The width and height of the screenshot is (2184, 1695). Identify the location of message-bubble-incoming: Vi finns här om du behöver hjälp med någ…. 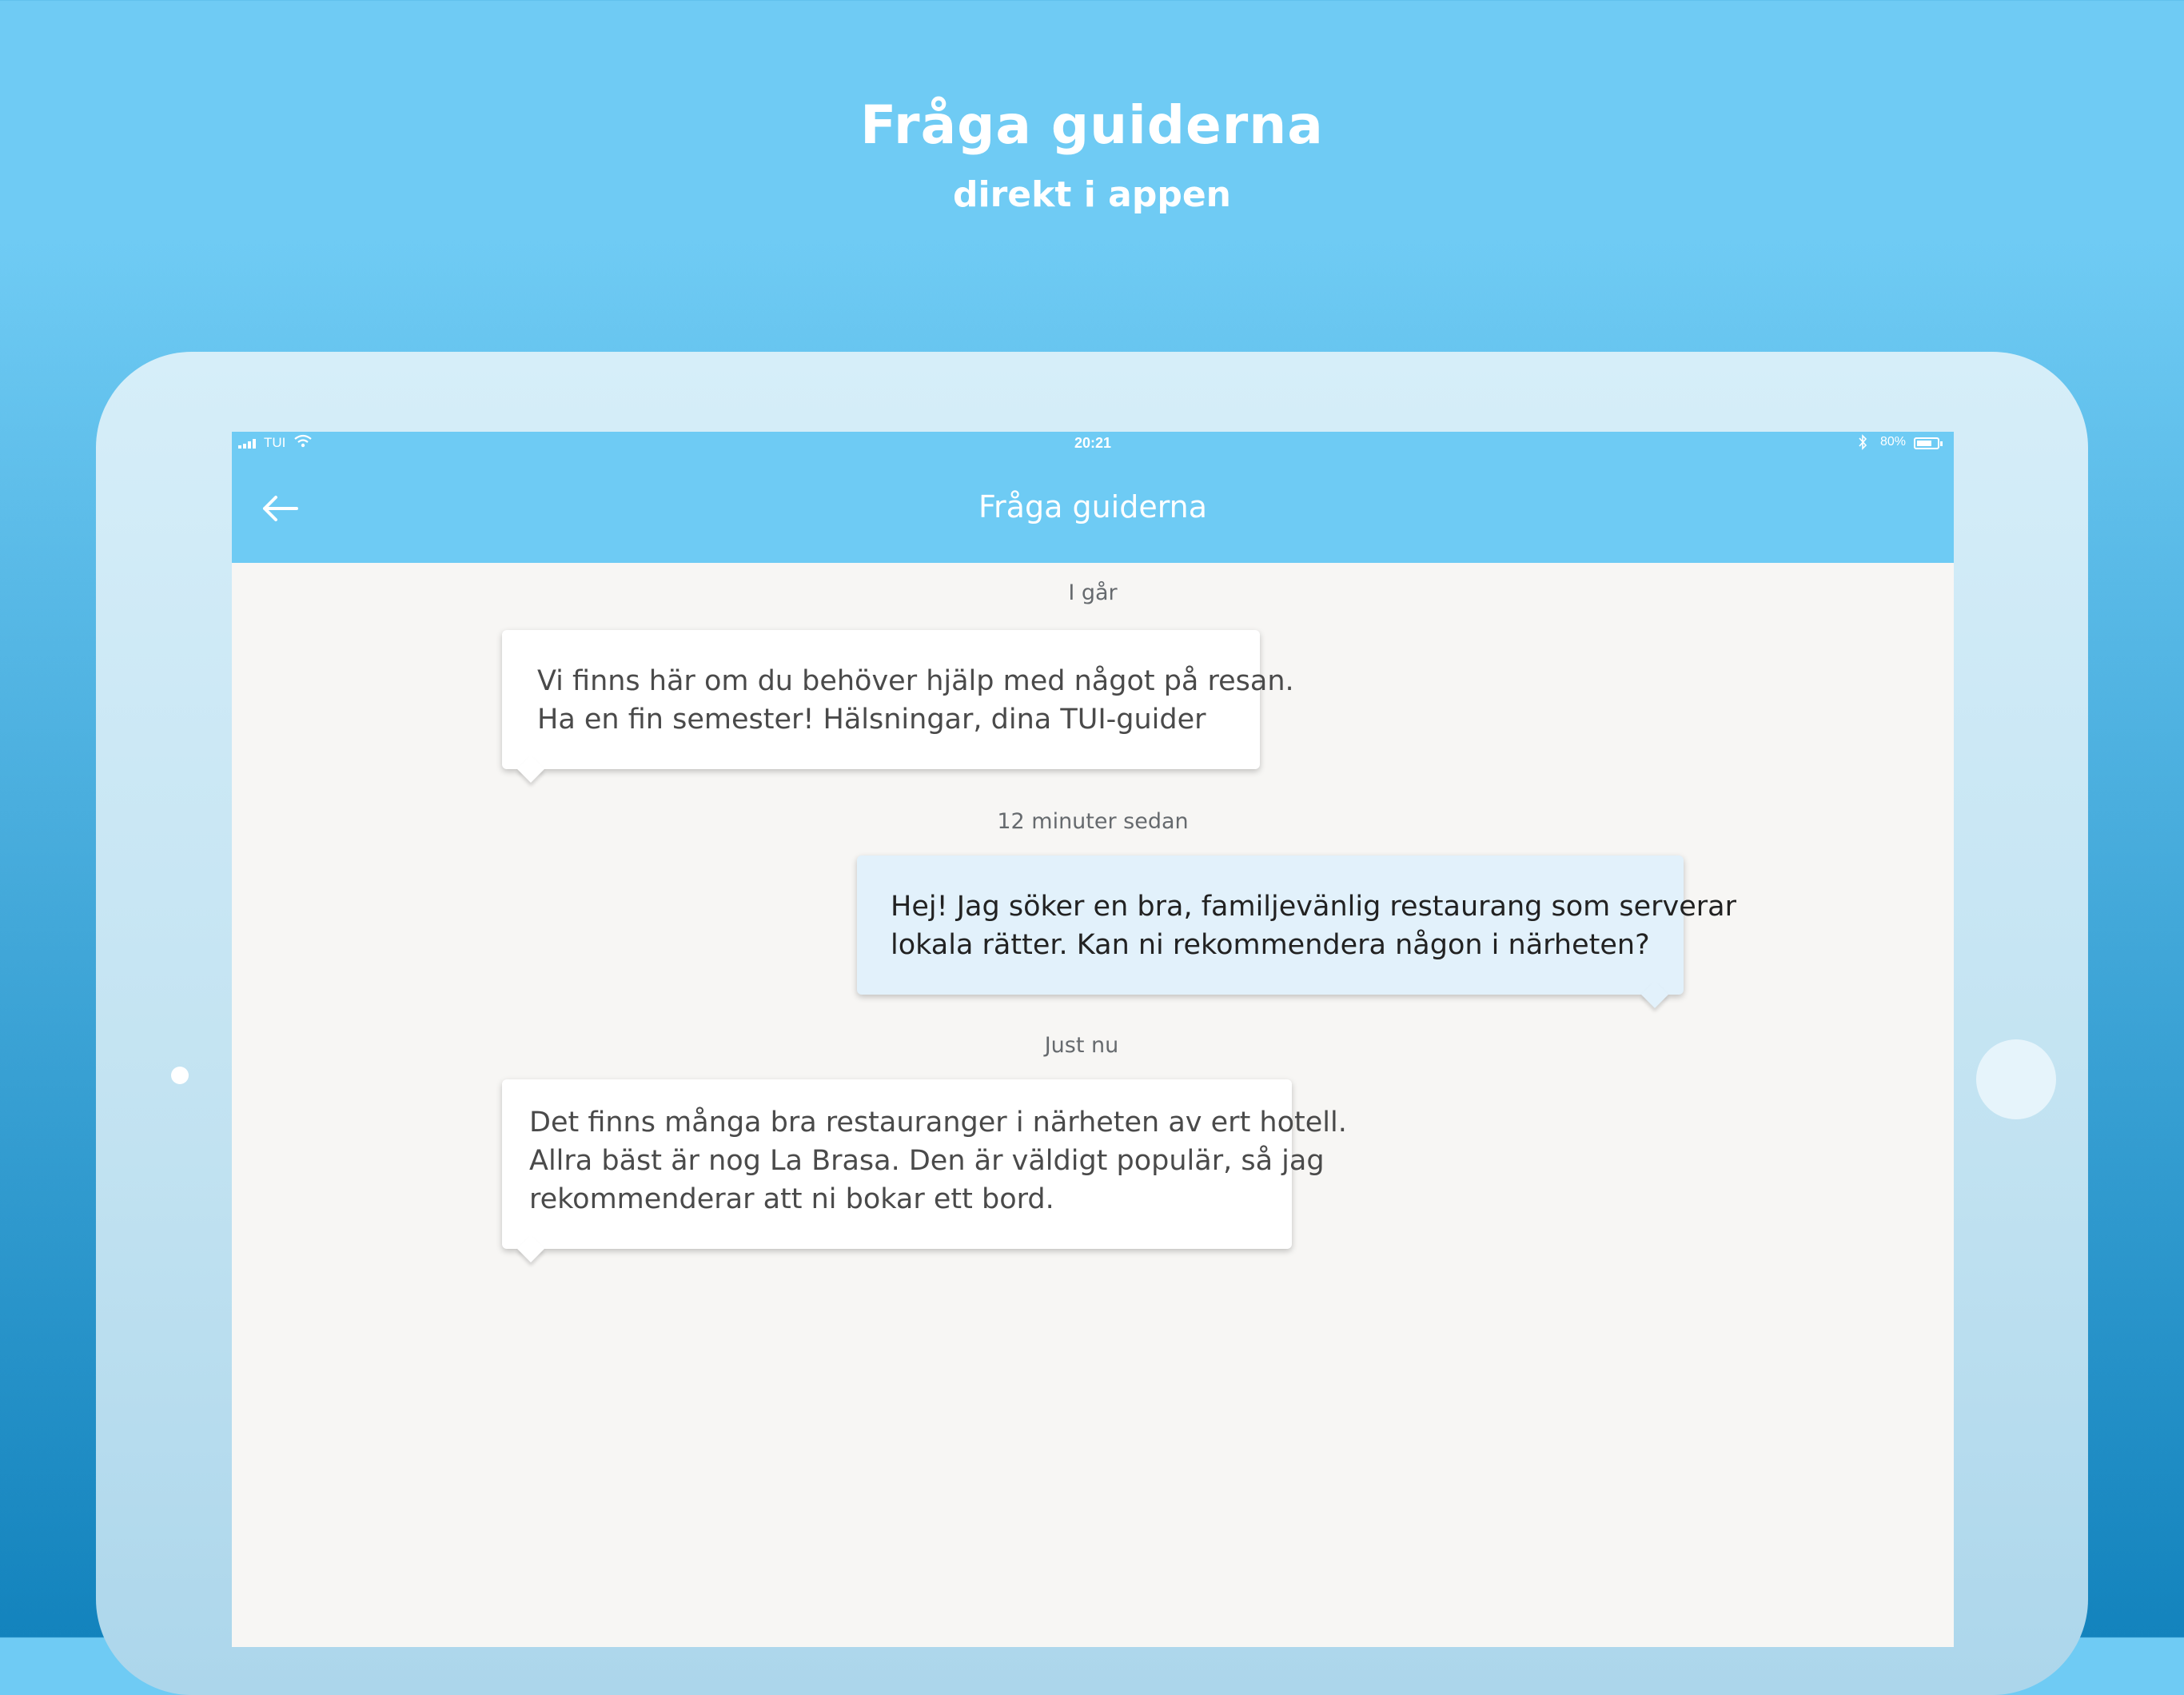
(898, 706).